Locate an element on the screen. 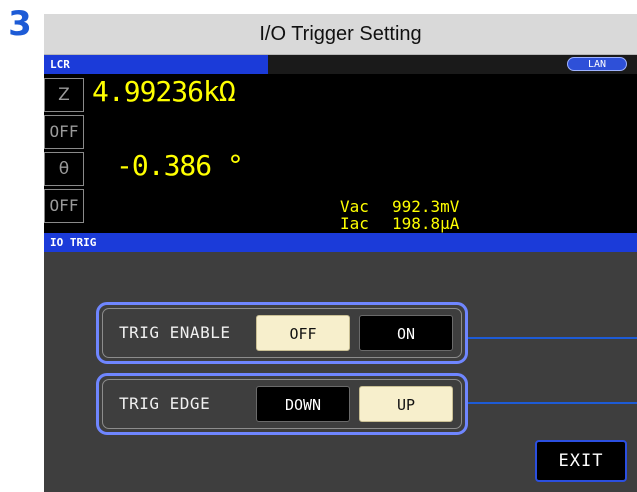 This screenshot has width=637, height=492. exit-button: EXIT is located at coordinates (581, 461).